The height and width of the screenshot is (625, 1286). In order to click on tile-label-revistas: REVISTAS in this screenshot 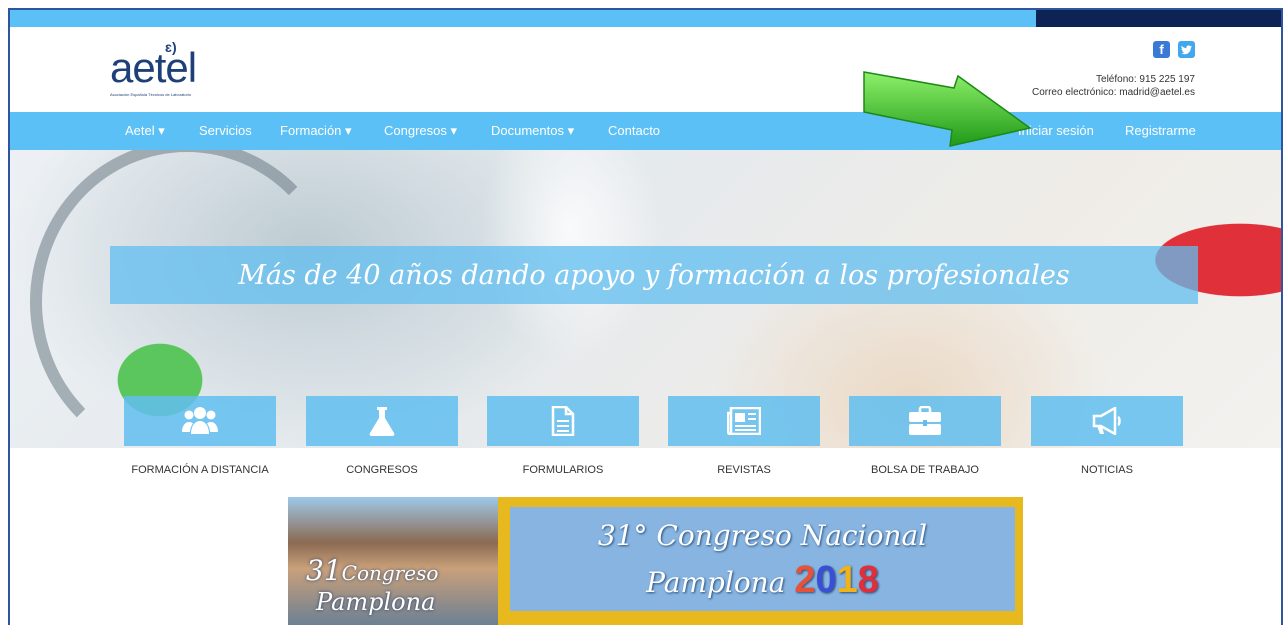, I will do `click(744, 470)`.